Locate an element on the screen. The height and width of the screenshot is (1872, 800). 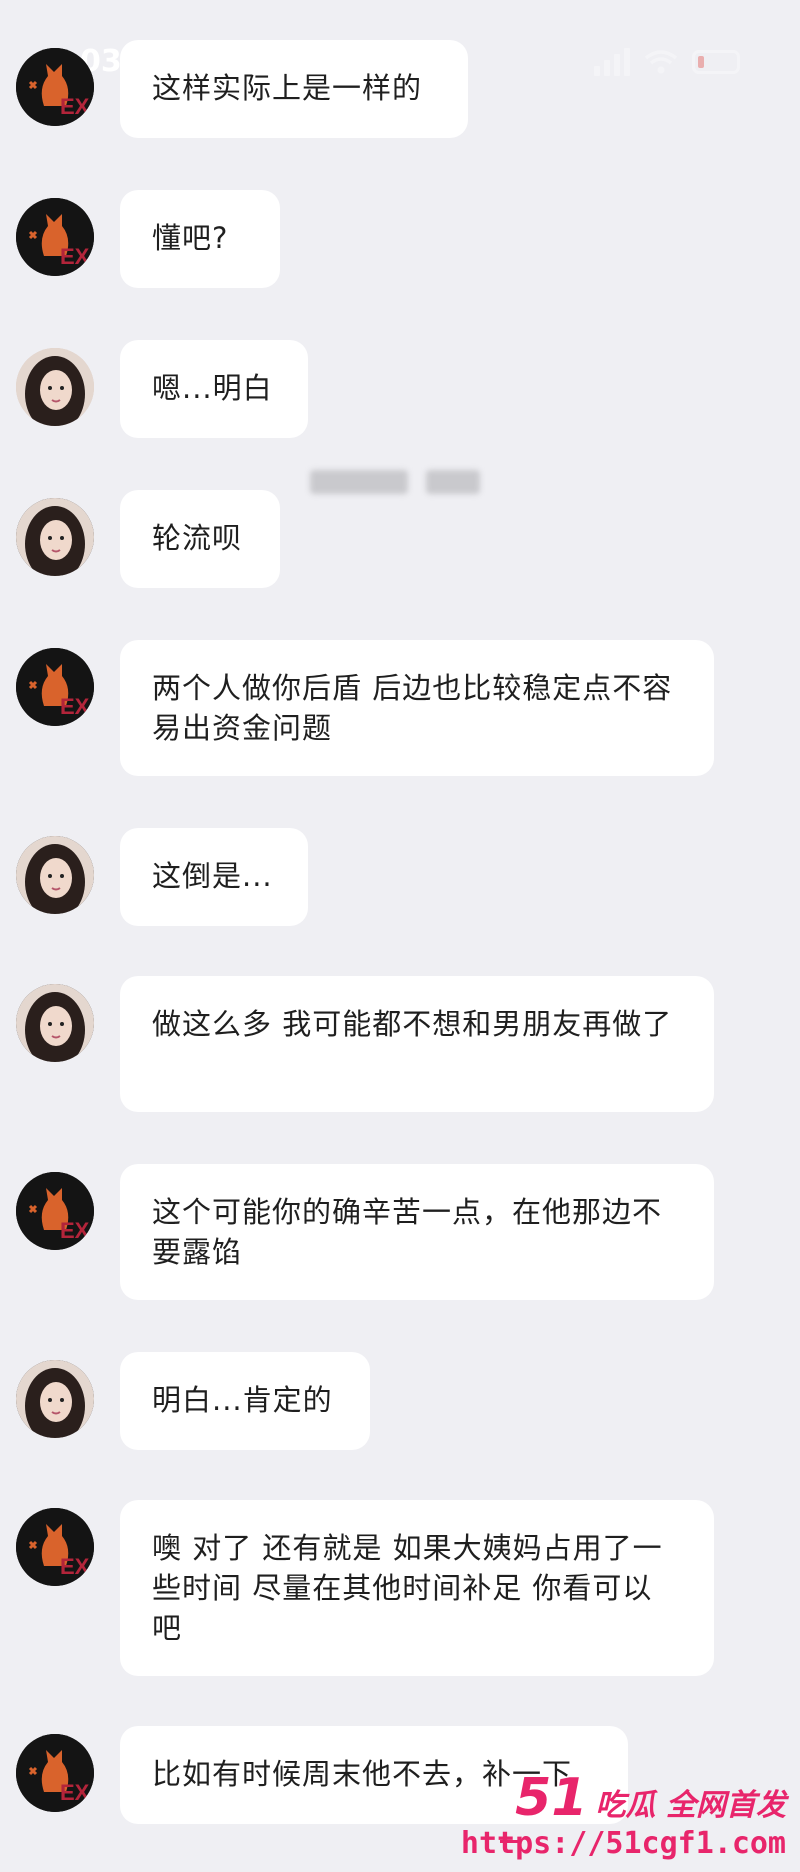
signal-icon is located at coordinates (612, 62).